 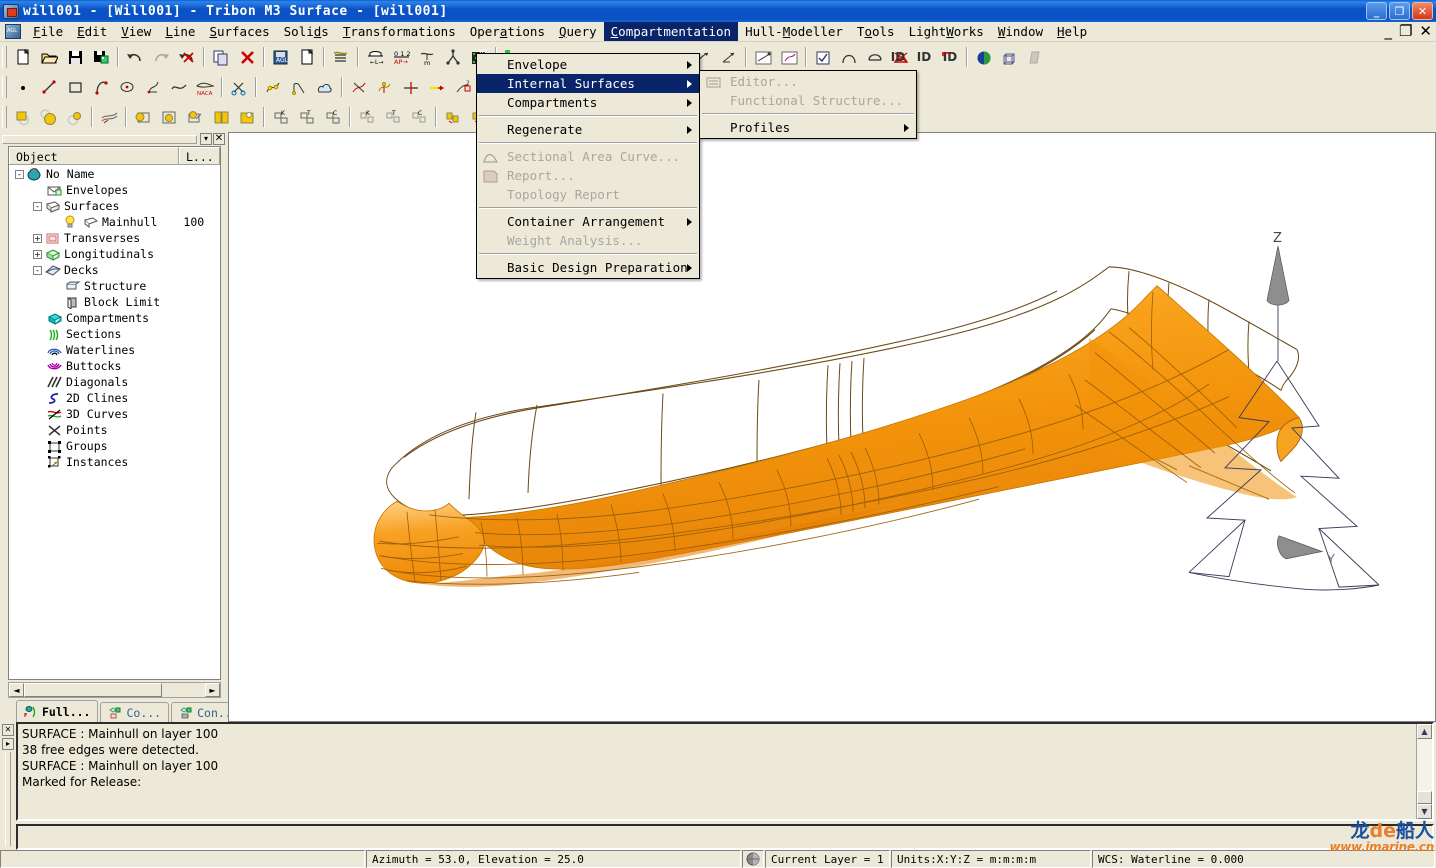 I want to click on tree-node-envelopes: Envelopes, so click(x=114, y=190).